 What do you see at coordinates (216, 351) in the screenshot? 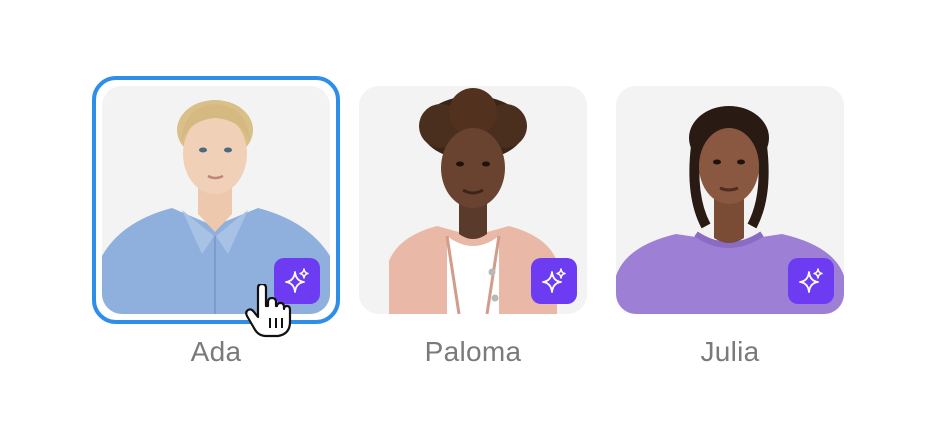
I see `avatar-name-ada: Ada` at bounding box center [216, 351].